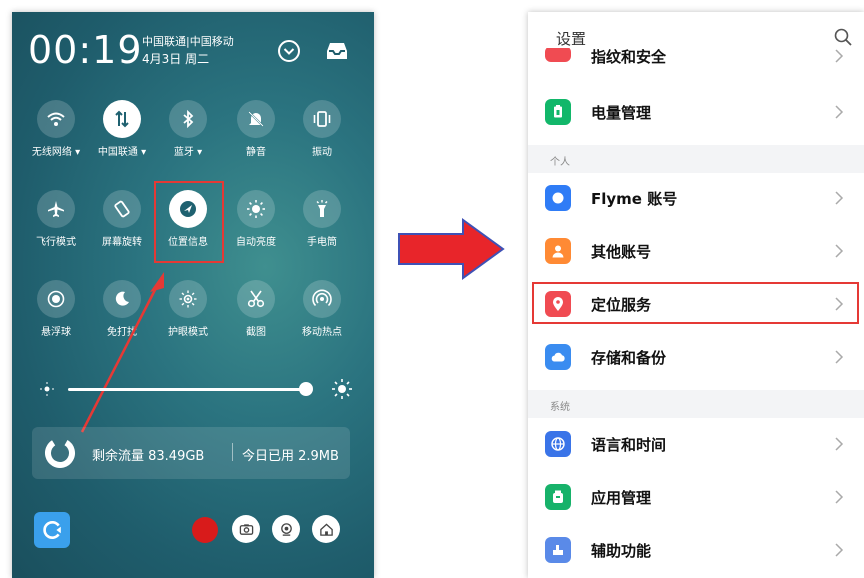  I want to click on tile-mobile-data: 中国联通 ▾, so click(122, 129).